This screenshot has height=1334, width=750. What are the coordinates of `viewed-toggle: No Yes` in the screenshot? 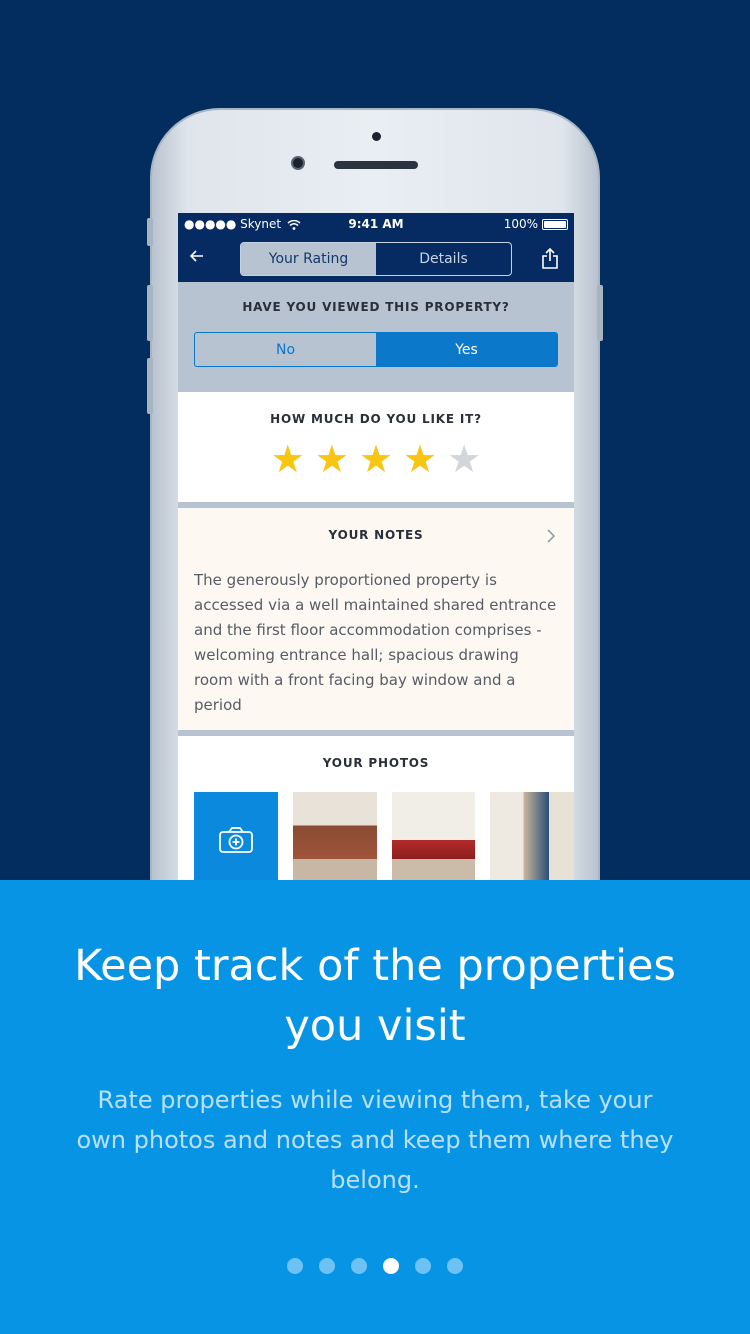 It's located at (376, 349).